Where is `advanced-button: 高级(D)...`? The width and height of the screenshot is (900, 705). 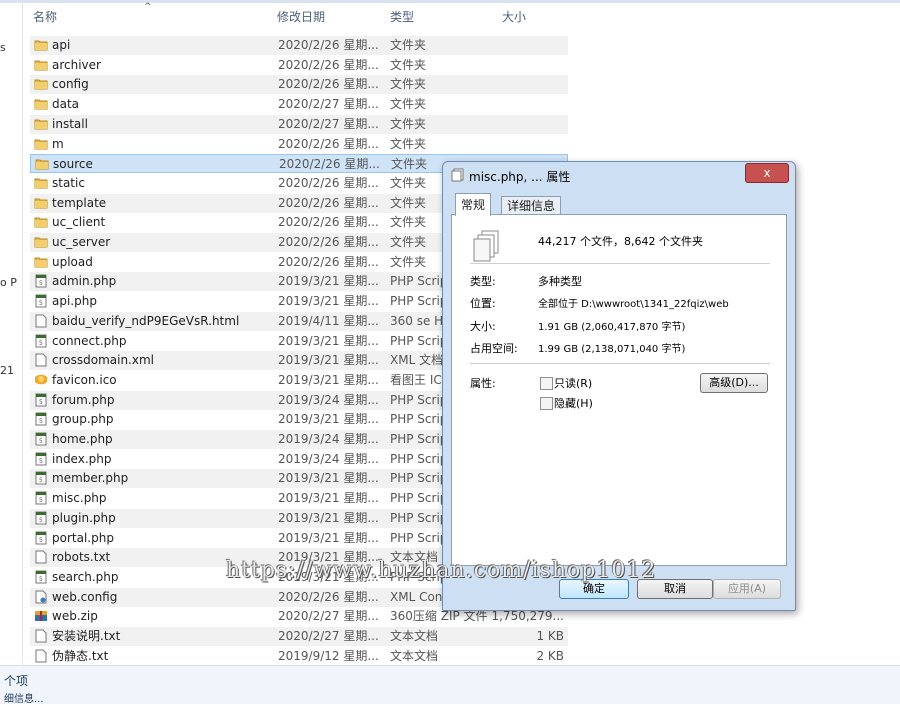
advanced-button: 高级(D)... is located at coordinates (734, 383).